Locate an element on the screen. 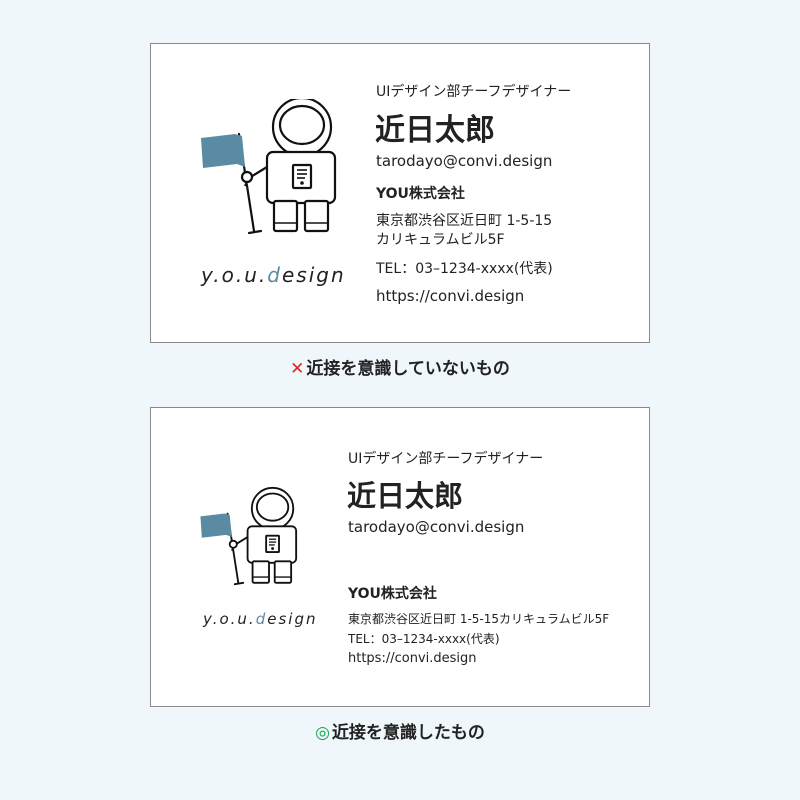 Image resolution: width=800 pixels, height=800 pixels. cross-mark-icon: ✕ is located at coordinates (297, 369).